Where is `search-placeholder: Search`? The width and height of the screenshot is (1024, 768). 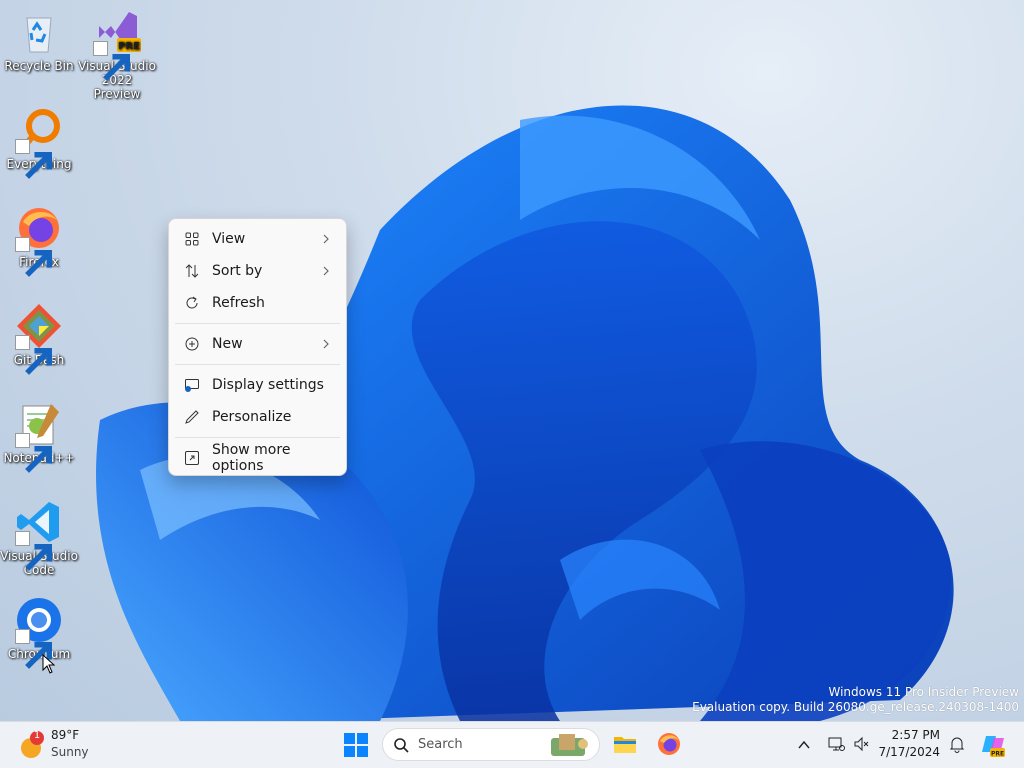
search-placeholder: Search is located at coordinates (440, 744).